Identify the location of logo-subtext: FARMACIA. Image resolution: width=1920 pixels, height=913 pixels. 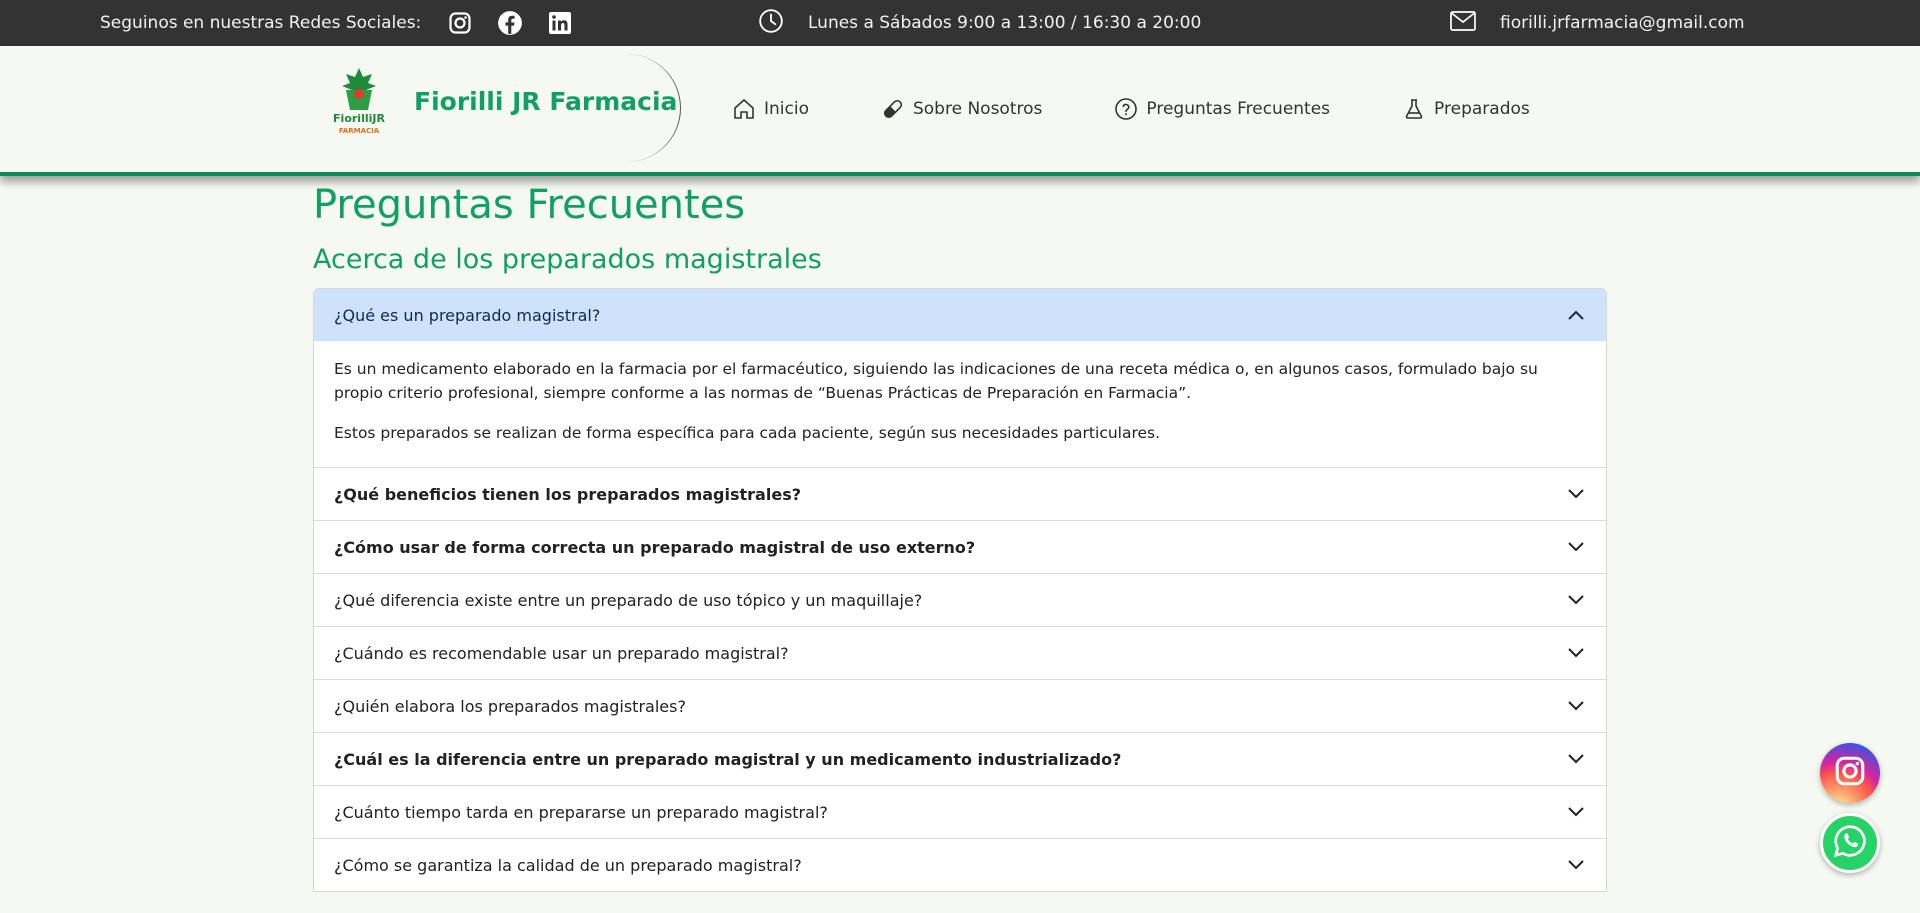
(359, 131).